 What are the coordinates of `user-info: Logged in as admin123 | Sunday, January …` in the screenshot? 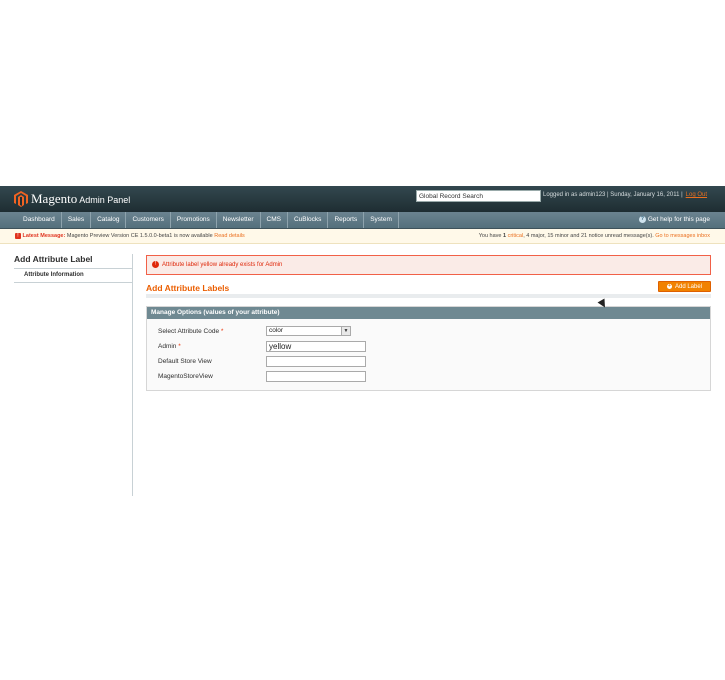 It's located at (625, 195).